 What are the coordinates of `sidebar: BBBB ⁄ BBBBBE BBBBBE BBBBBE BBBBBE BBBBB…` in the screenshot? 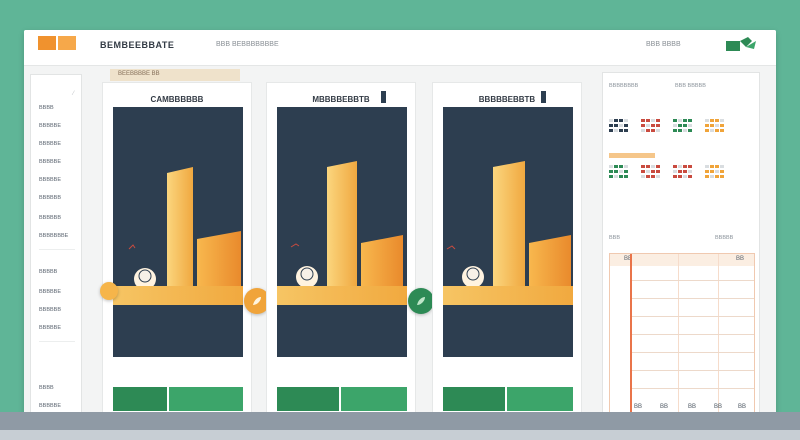 It's located at (56, 249).